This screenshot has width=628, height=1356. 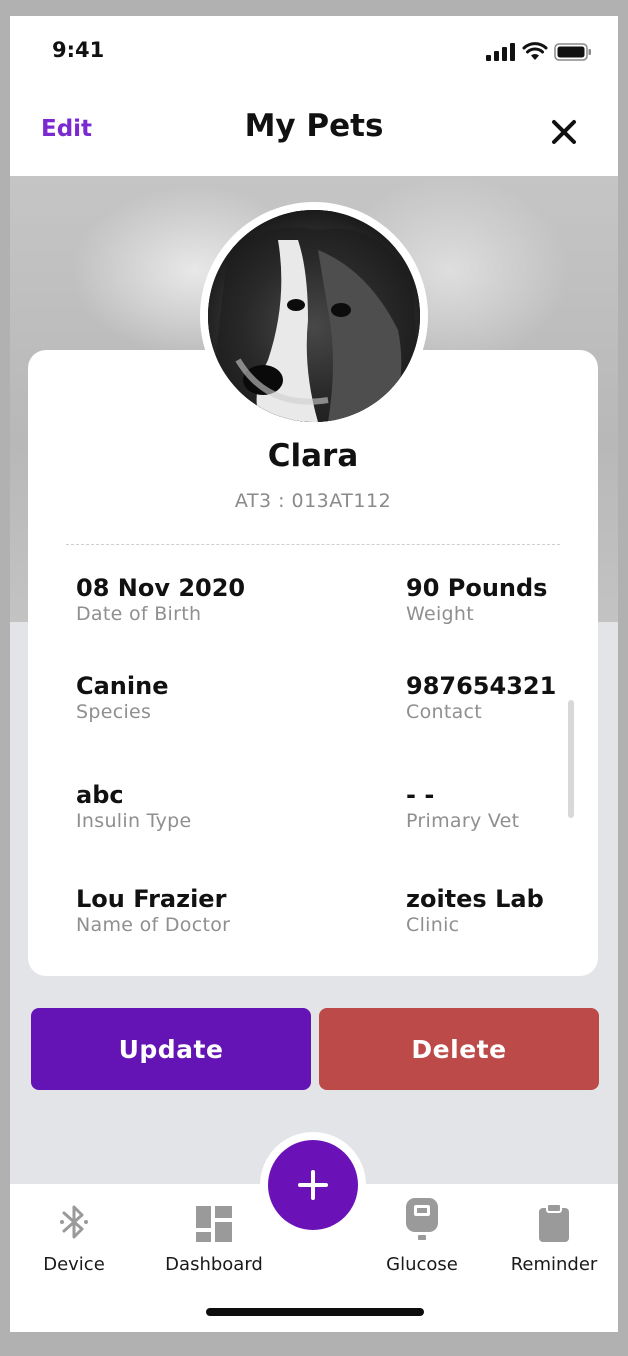 I want to click on glucose-meter-icon, so click(x=422, y=1219).